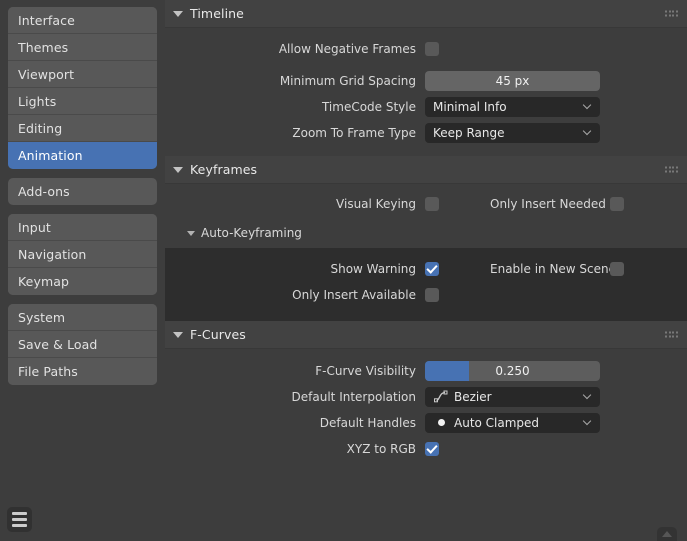 The image size is (687, 541). What do you see at coordinates (58, 344) in the screenshot?
I see `sidebar-item-label: Save & Load` at bounding box center [58, 344].